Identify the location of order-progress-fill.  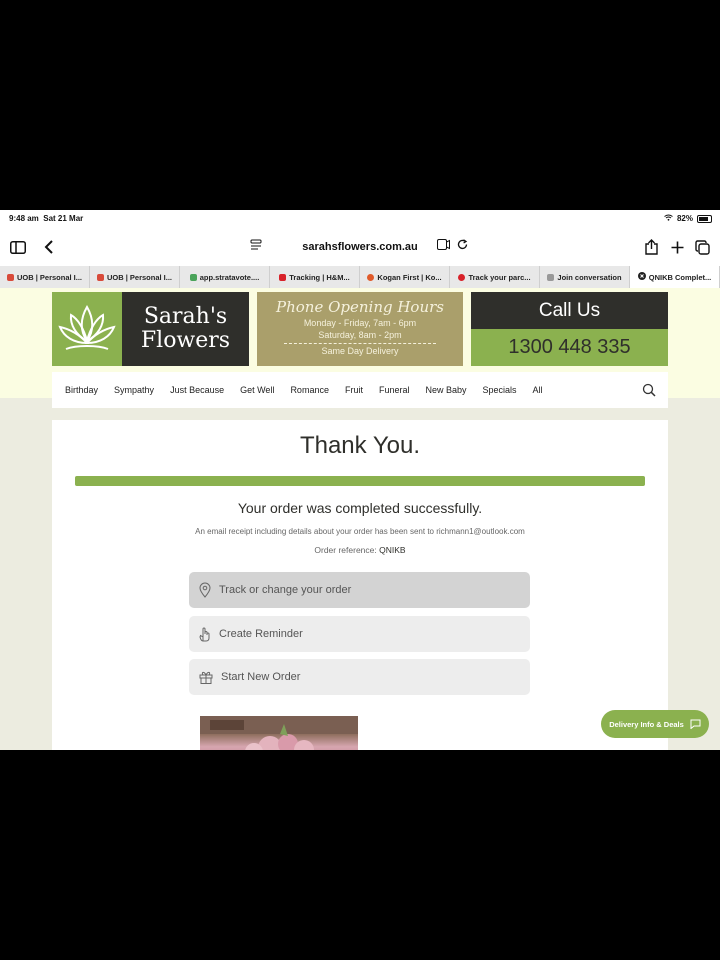
(360, 481).